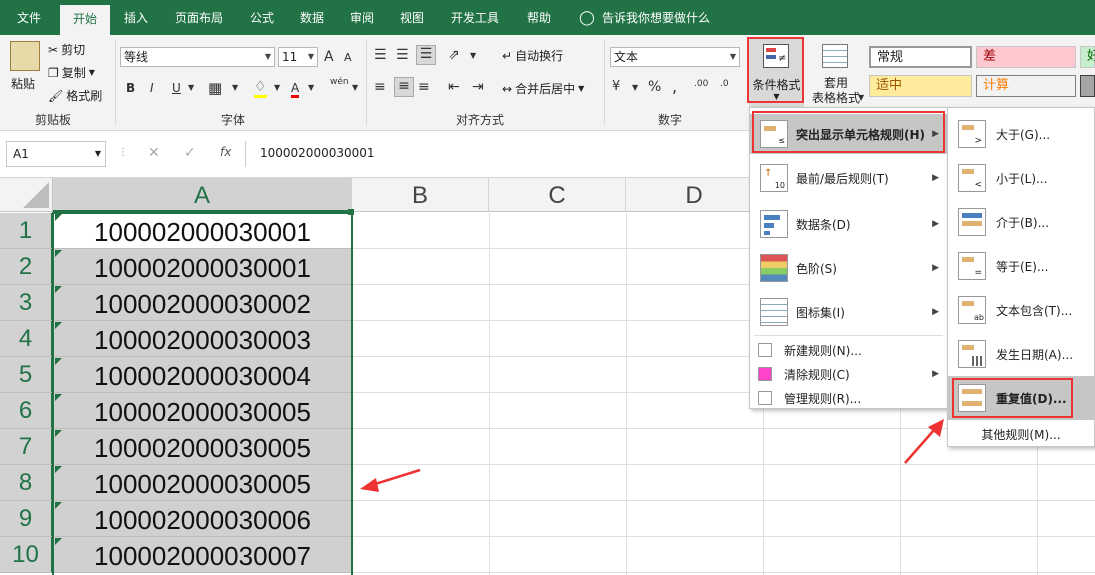 This screenshot has width=1095, height=575. Describe the element at coordinates (66, 49) in the screenshot. I see `cut-button: ✂ 剪切` at that location.